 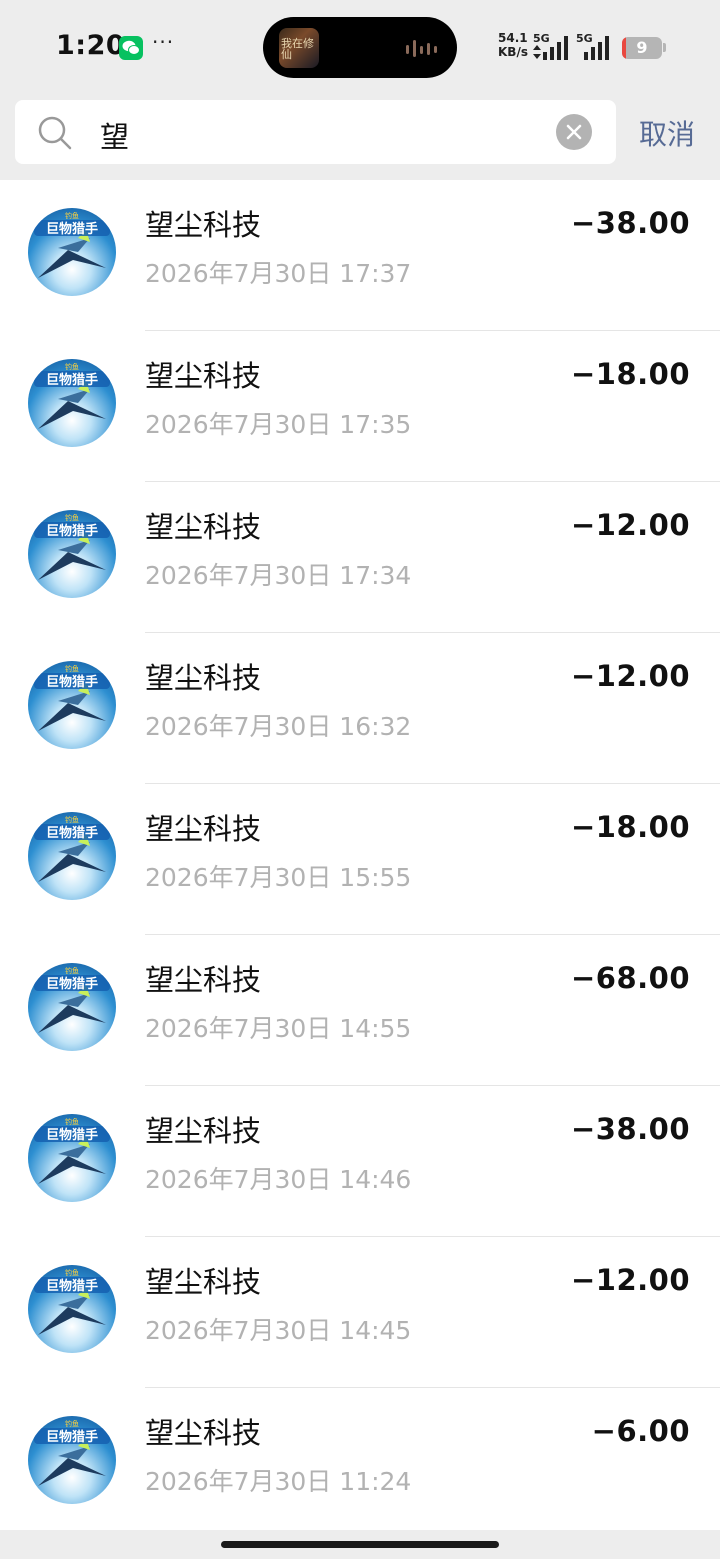 I want to click on transaction-datetime: 2026年7月30日 17:37, so click(x=278, y=273).